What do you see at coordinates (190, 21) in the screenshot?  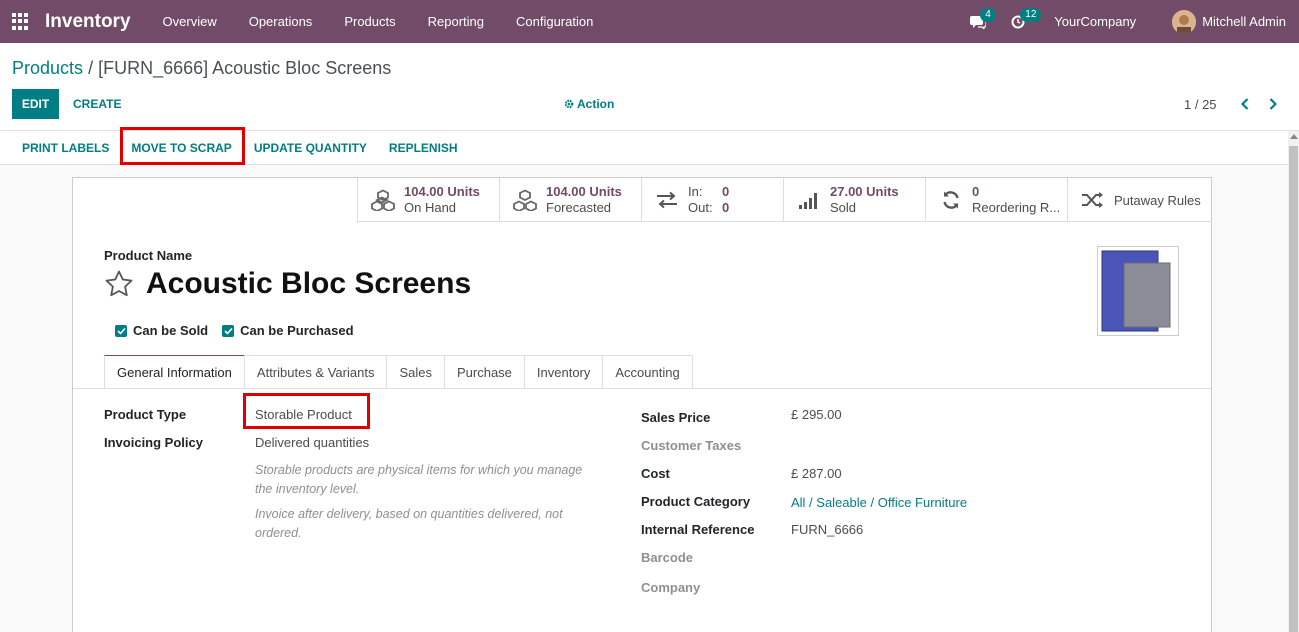 I see `menu-overview: Overview` at bounding box center [190, 21].